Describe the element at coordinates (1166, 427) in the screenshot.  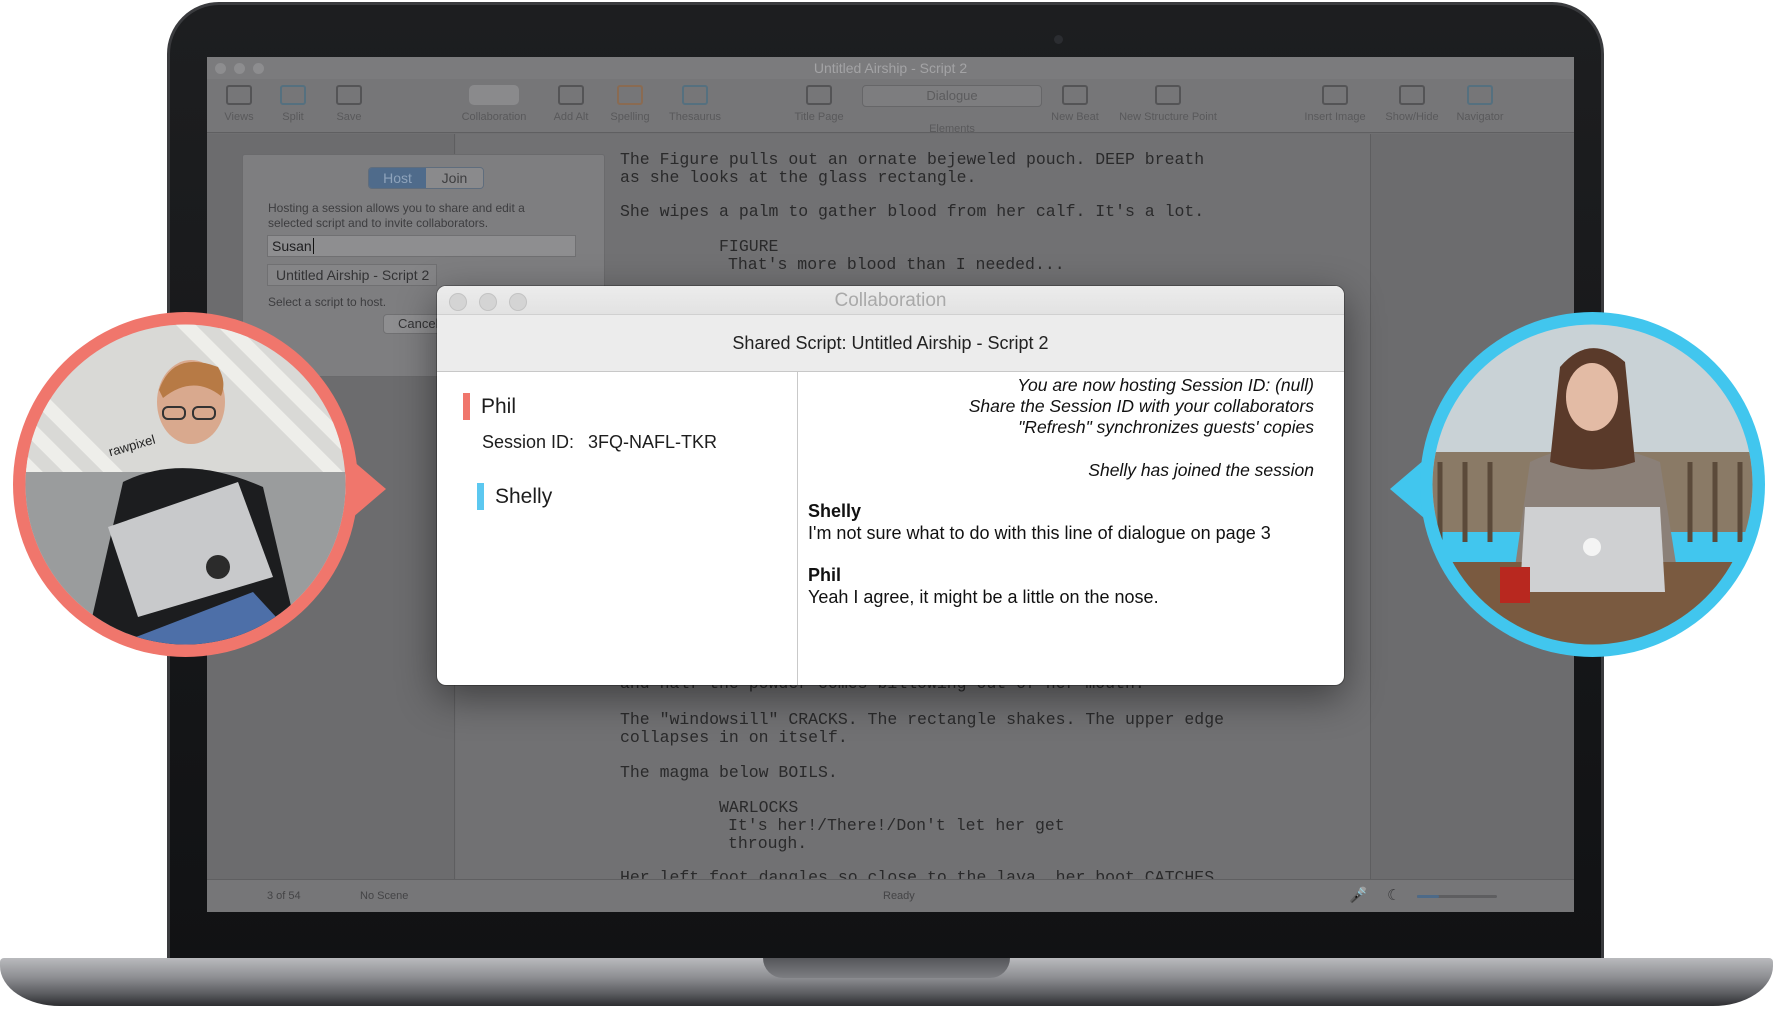
I see `system-message: "Refresh" synchronizes guests' copies` at that location.